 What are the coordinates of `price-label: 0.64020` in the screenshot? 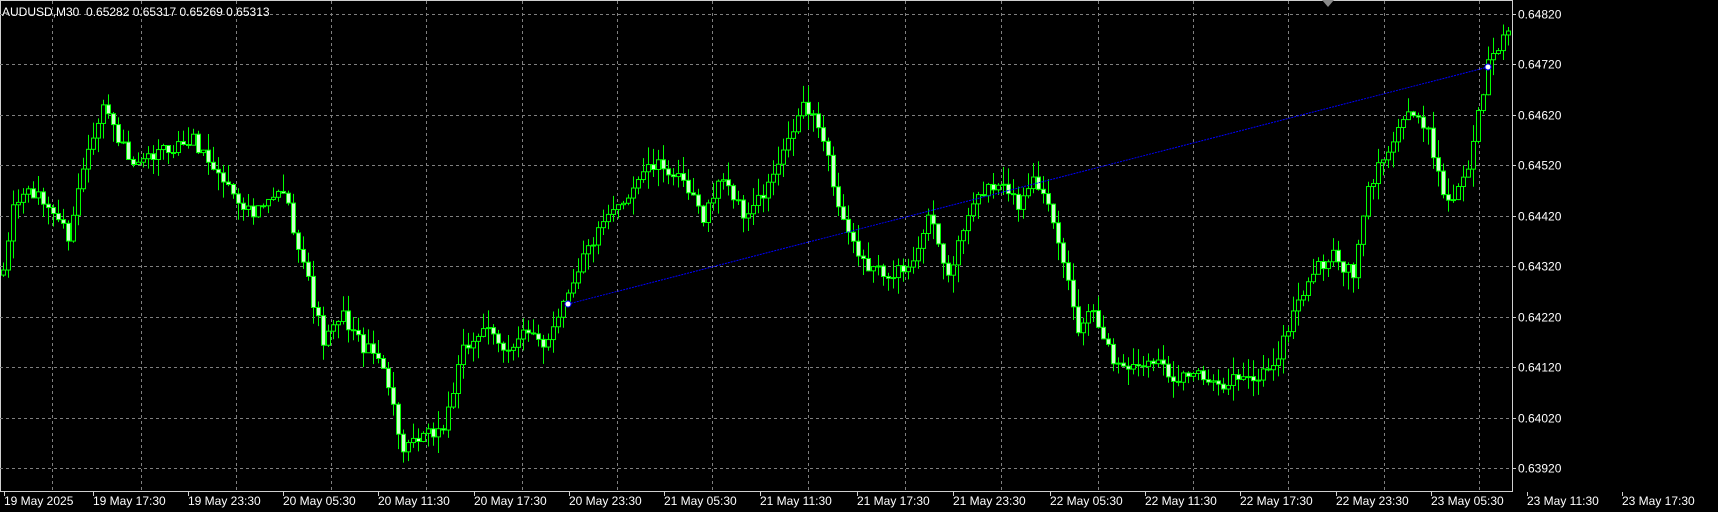 It's located at (1540, 419).